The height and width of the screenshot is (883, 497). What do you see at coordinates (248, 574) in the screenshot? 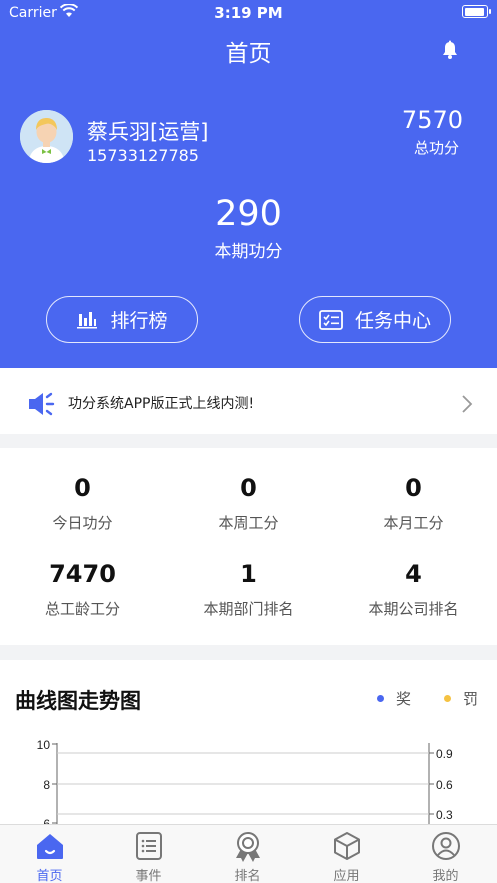
I see `stat-value: 1` at bounding box center [248, 574].